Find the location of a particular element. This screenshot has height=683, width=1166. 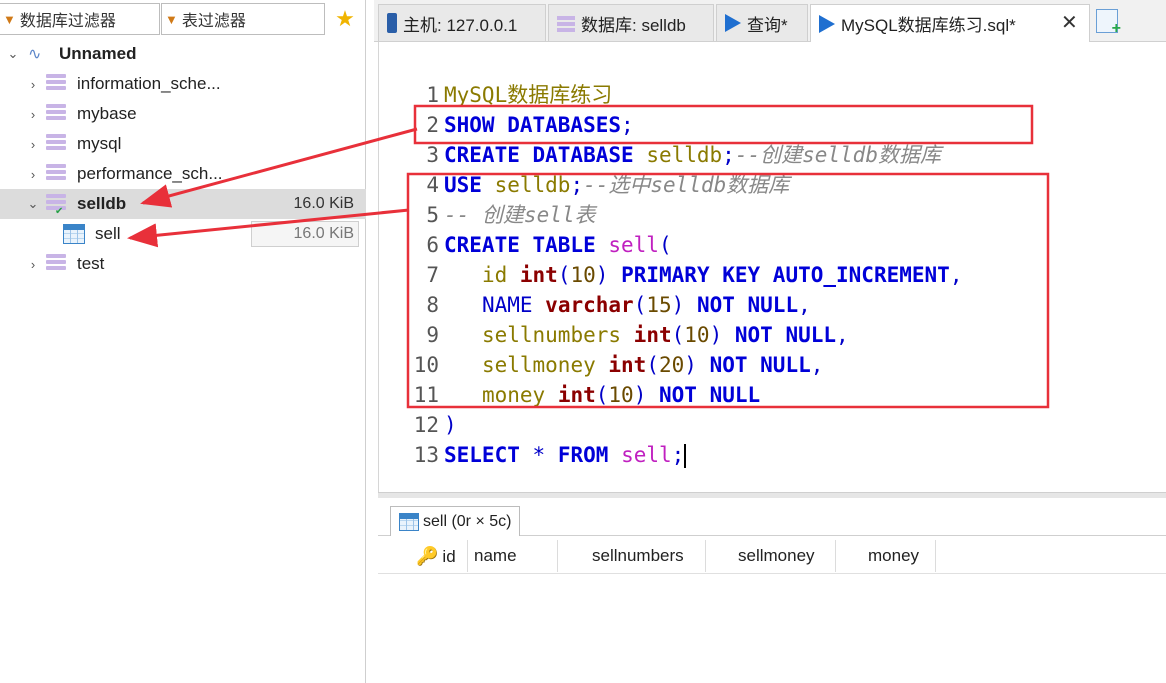

tab-host: 主机: 127.0.0.1 is located at coordinates (462, 22).